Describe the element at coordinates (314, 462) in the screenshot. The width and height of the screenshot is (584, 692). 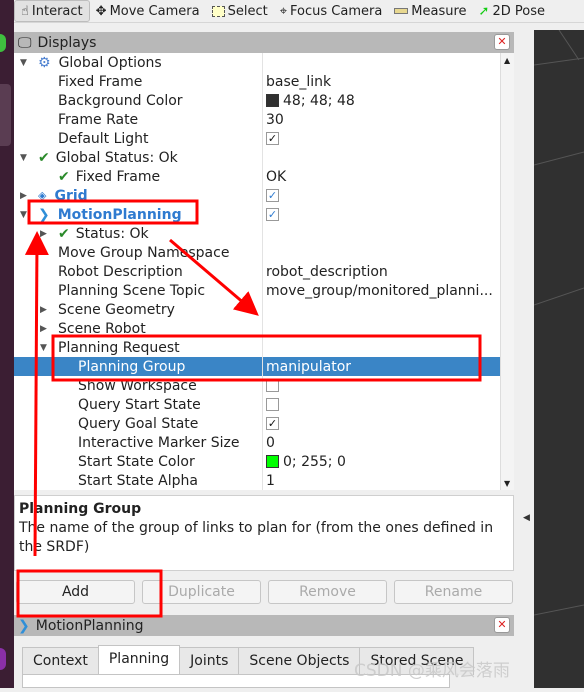
I see `property-value: 0; 255; 0` at that location.